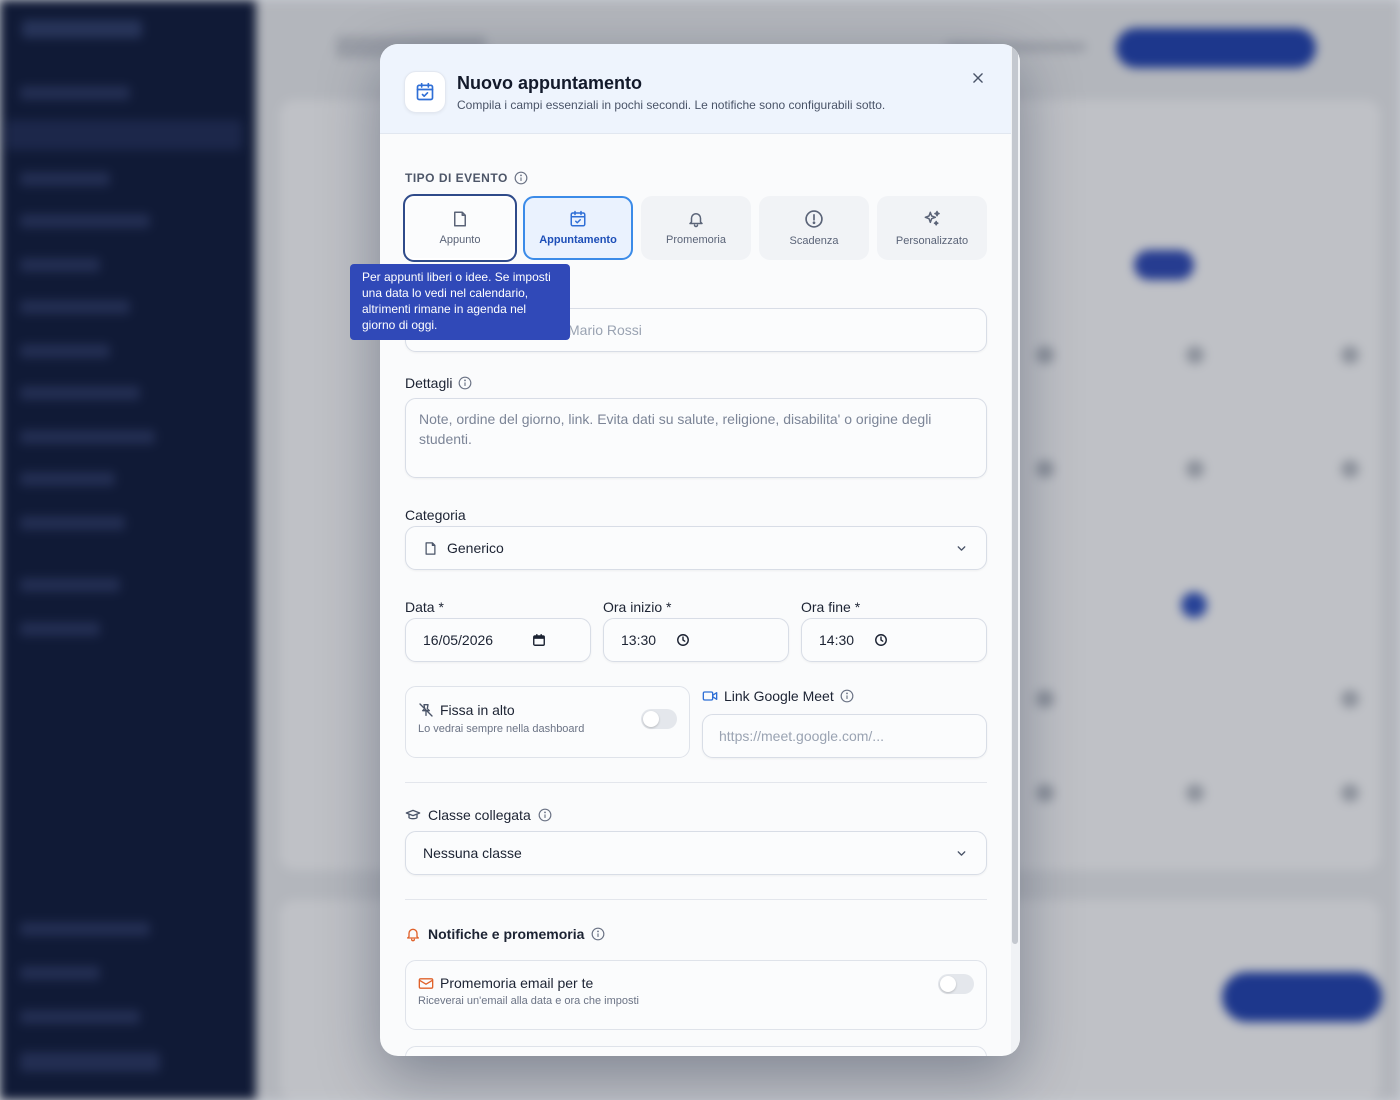 The height and width of the screenshot is (1100, 1400). What do you see at coordinates (696, 640) in the screenshot?
I see `start-time-input: 13:30` at bounding box center [696, 640].